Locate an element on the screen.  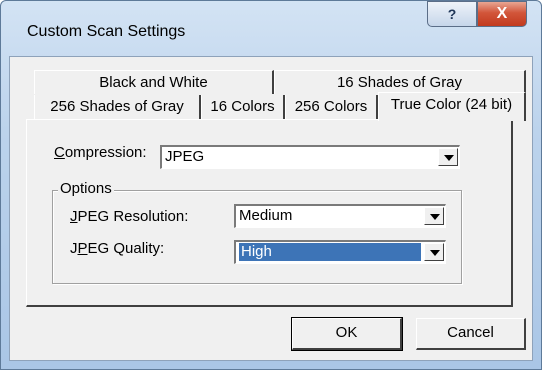
cancel-button: Cancel is located at coordinates (471, 334).